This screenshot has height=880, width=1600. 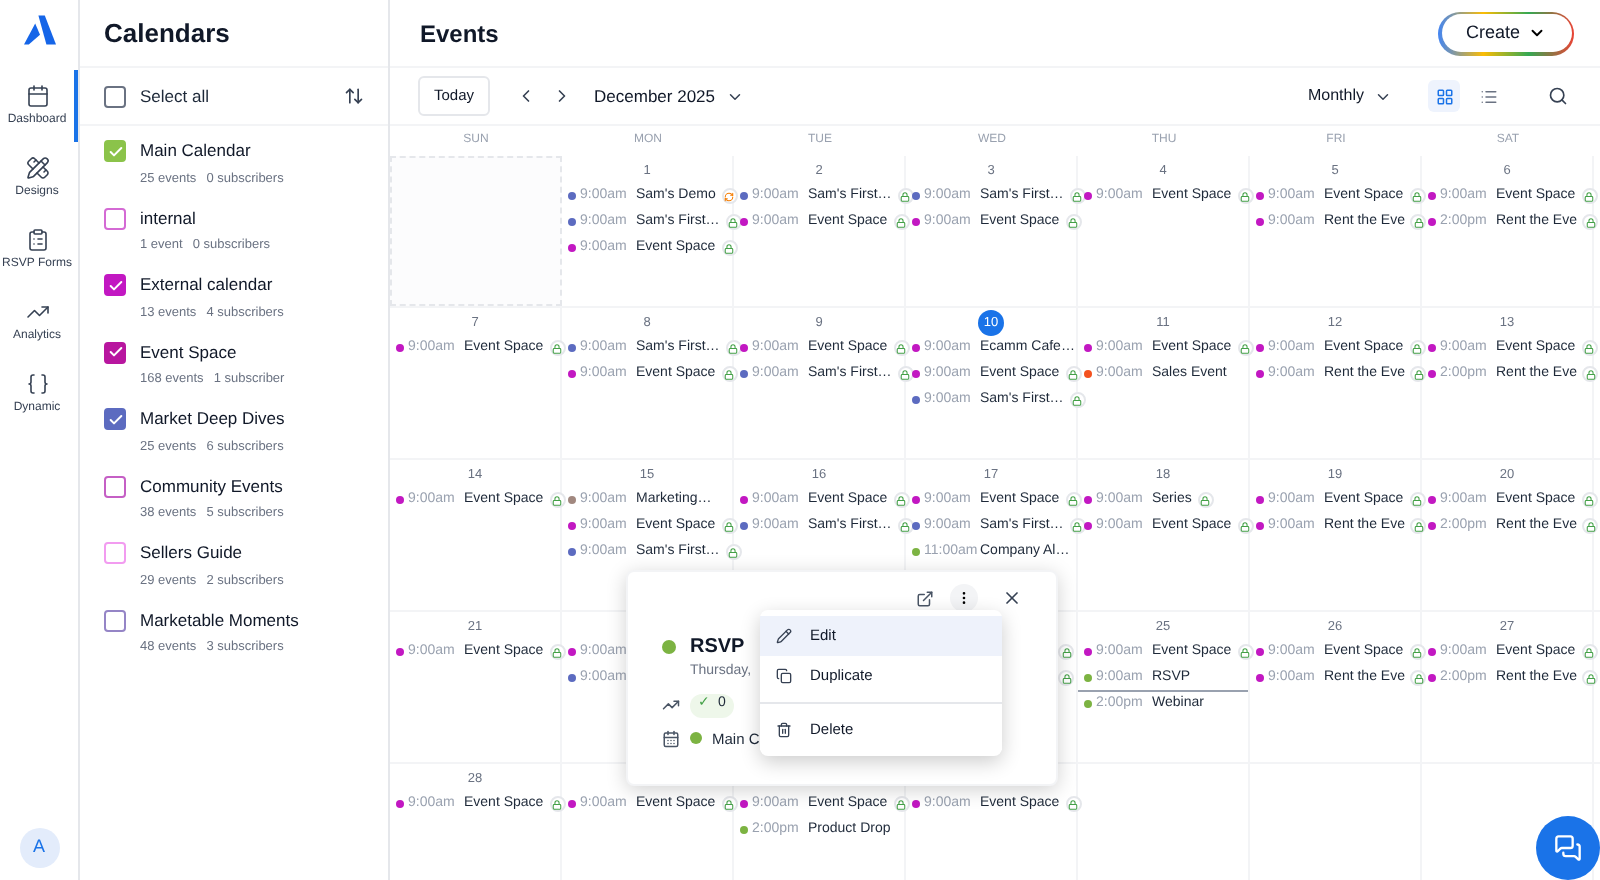 I want to click on month-label: December 2025, so click(x=654, y=96).